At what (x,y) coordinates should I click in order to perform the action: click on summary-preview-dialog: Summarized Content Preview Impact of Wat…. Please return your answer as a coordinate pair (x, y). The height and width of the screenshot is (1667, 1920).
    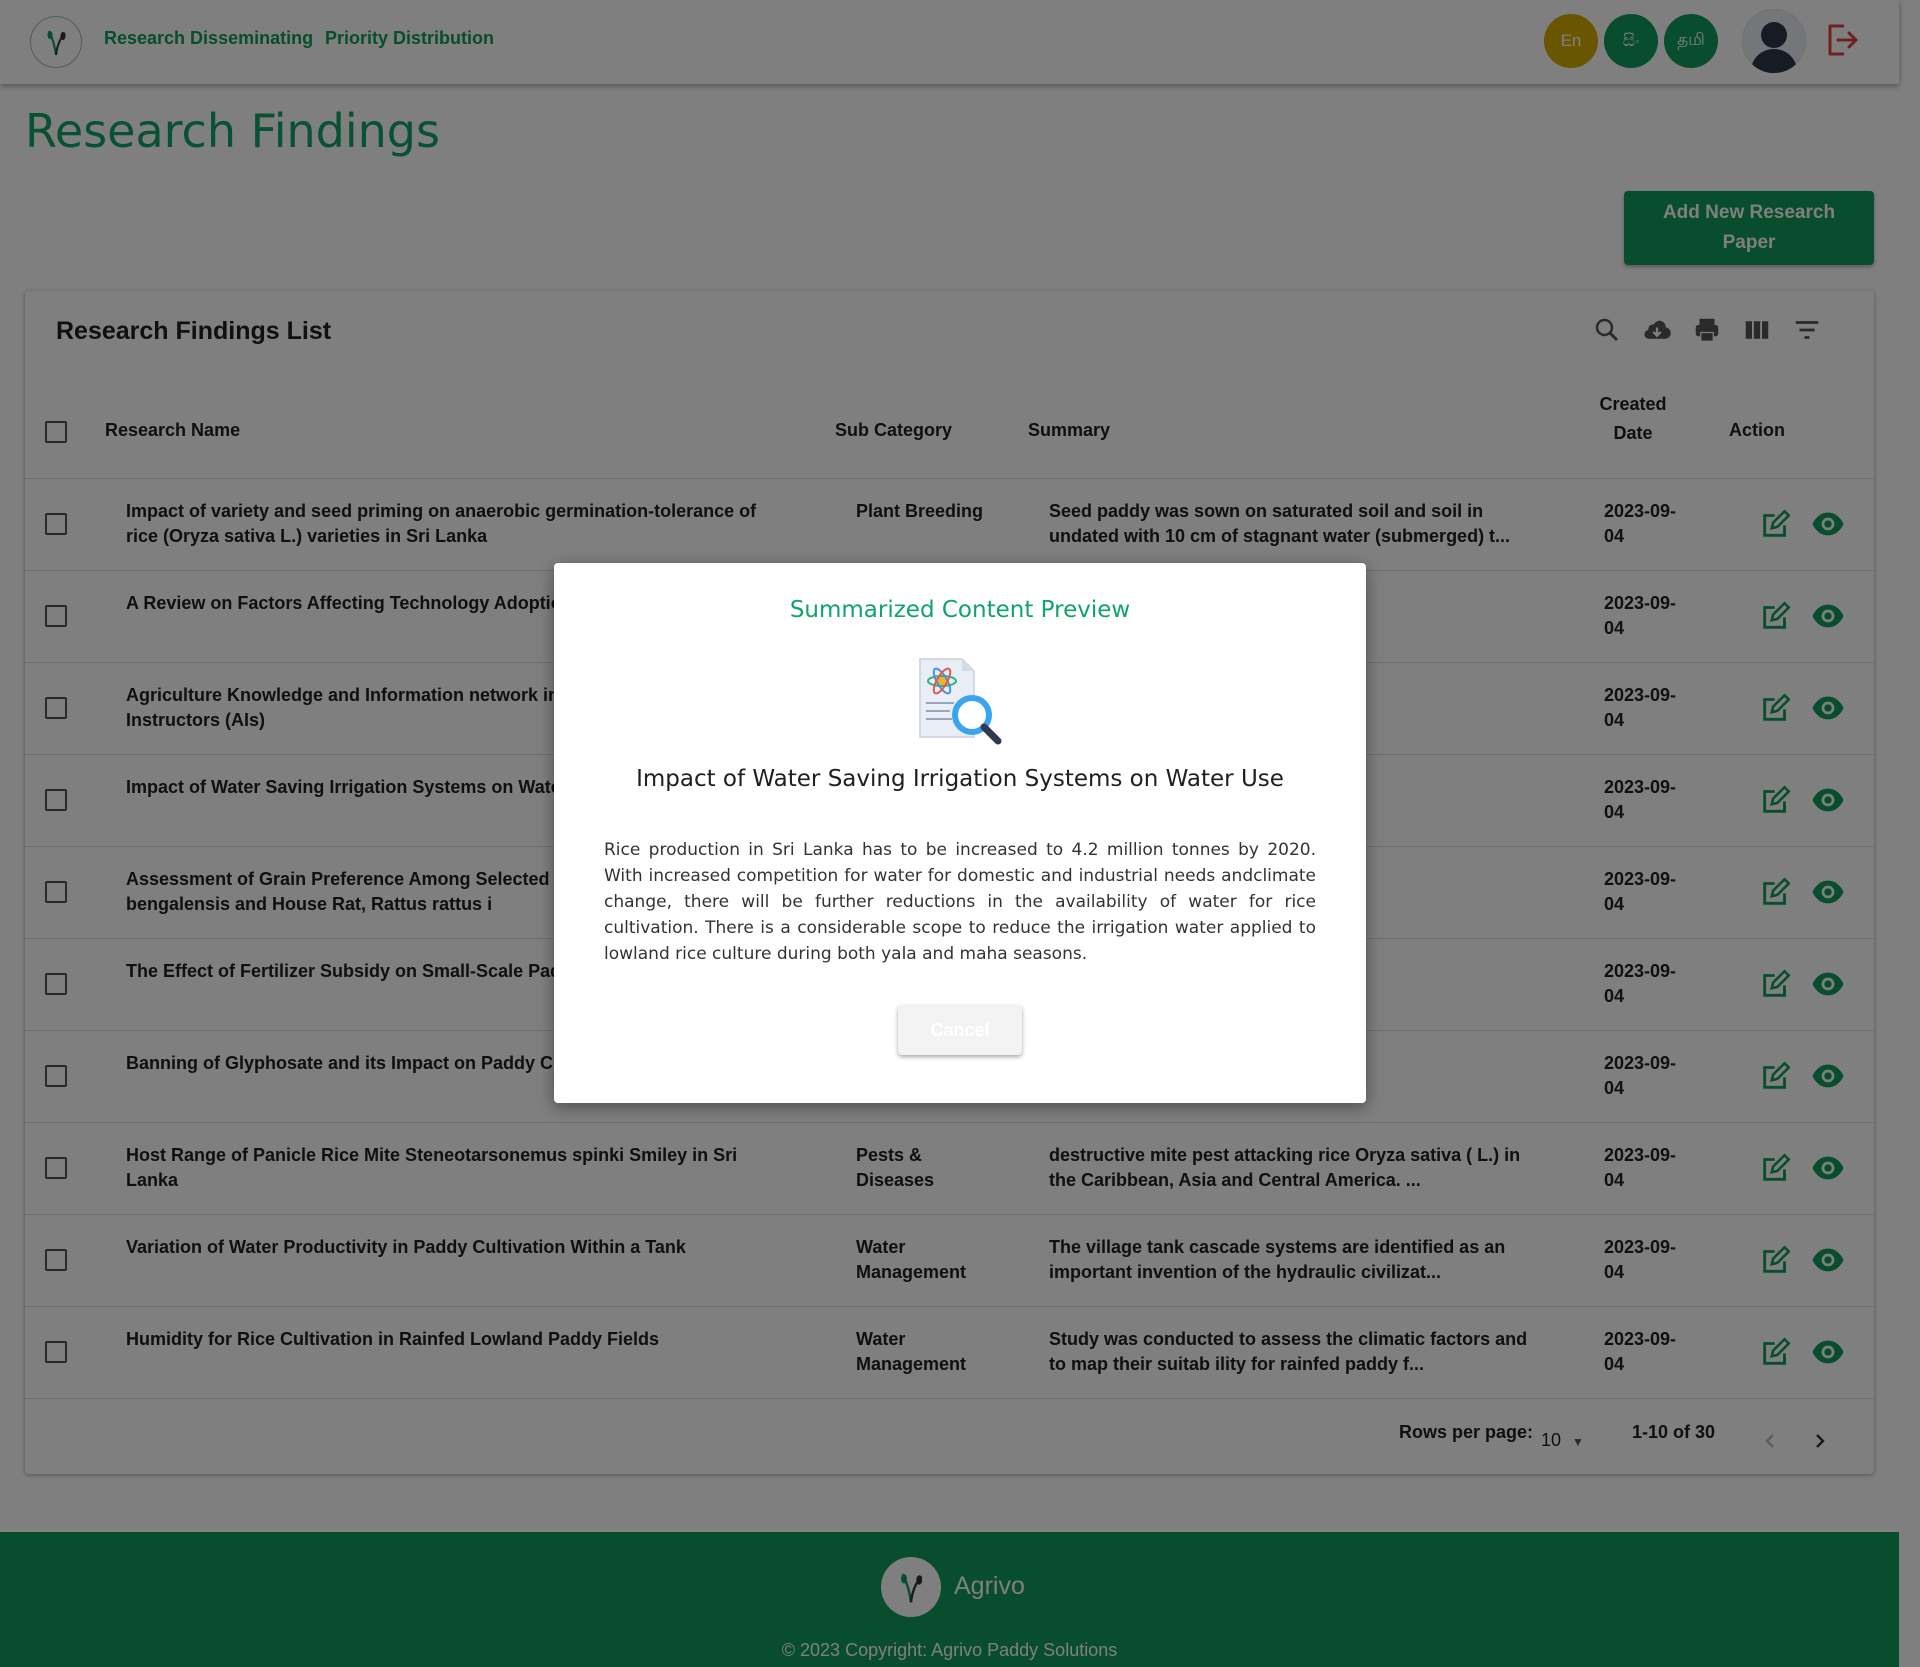
    Looking at the image, I should click on (960, 833).